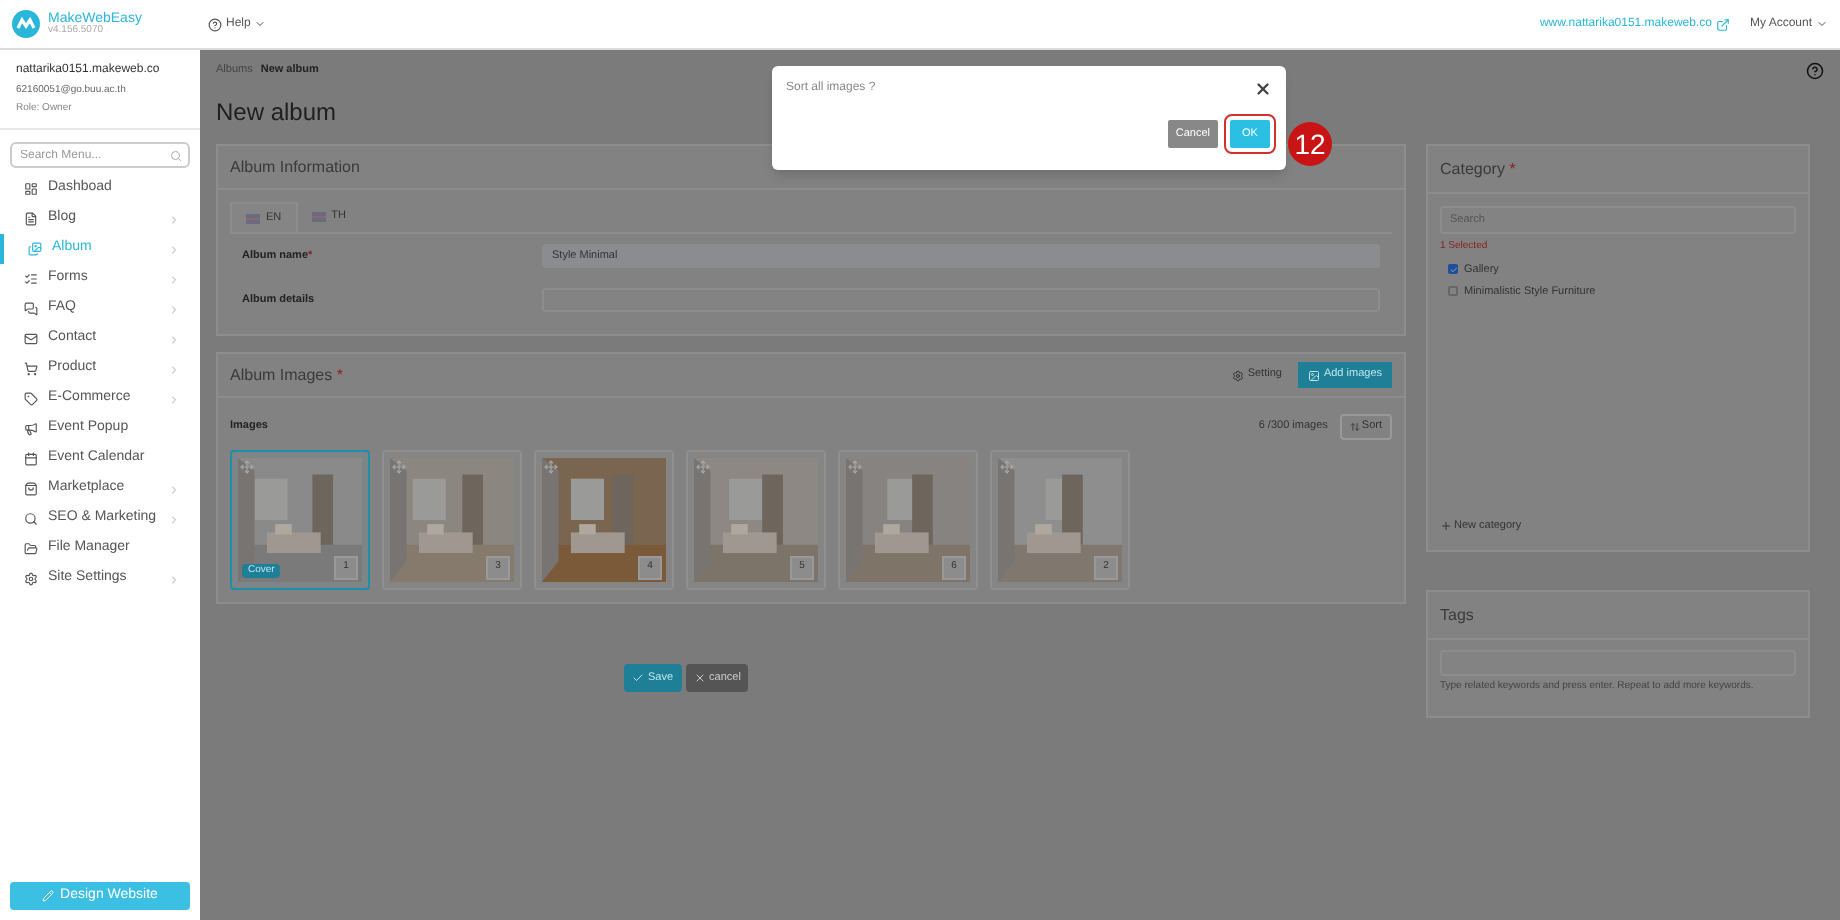  Describe the element at coordinates (1310, 144) in the screenshot. I see `step-badge: 12` at that location.